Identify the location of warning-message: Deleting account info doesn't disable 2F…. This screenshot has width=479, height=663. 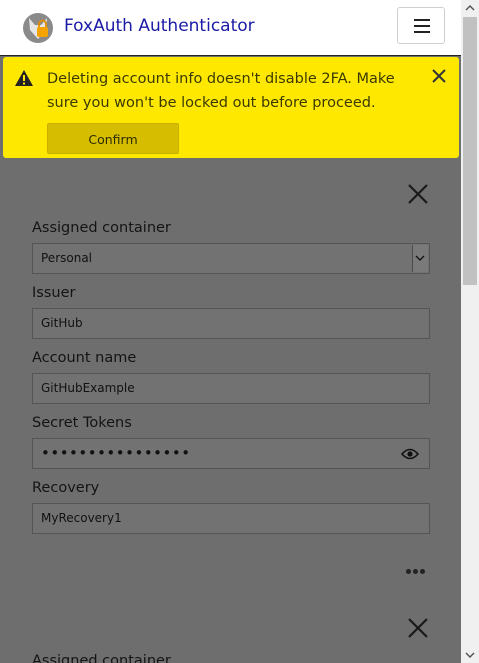
(221, 91).